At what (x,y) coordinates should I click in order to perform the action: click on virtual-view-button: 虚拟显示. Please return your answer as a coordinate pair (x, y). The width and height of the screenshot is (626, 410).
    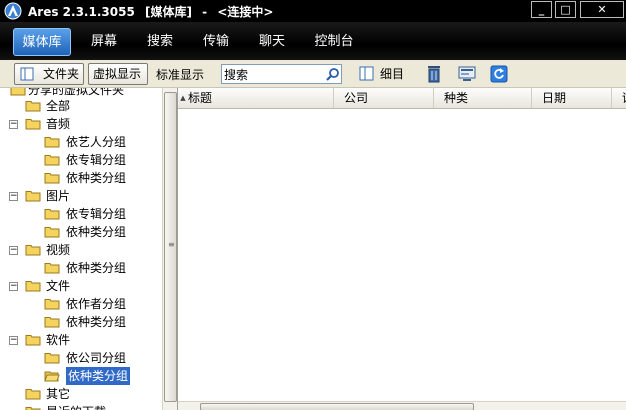
    Looking at the image, I should click on (118, 74).